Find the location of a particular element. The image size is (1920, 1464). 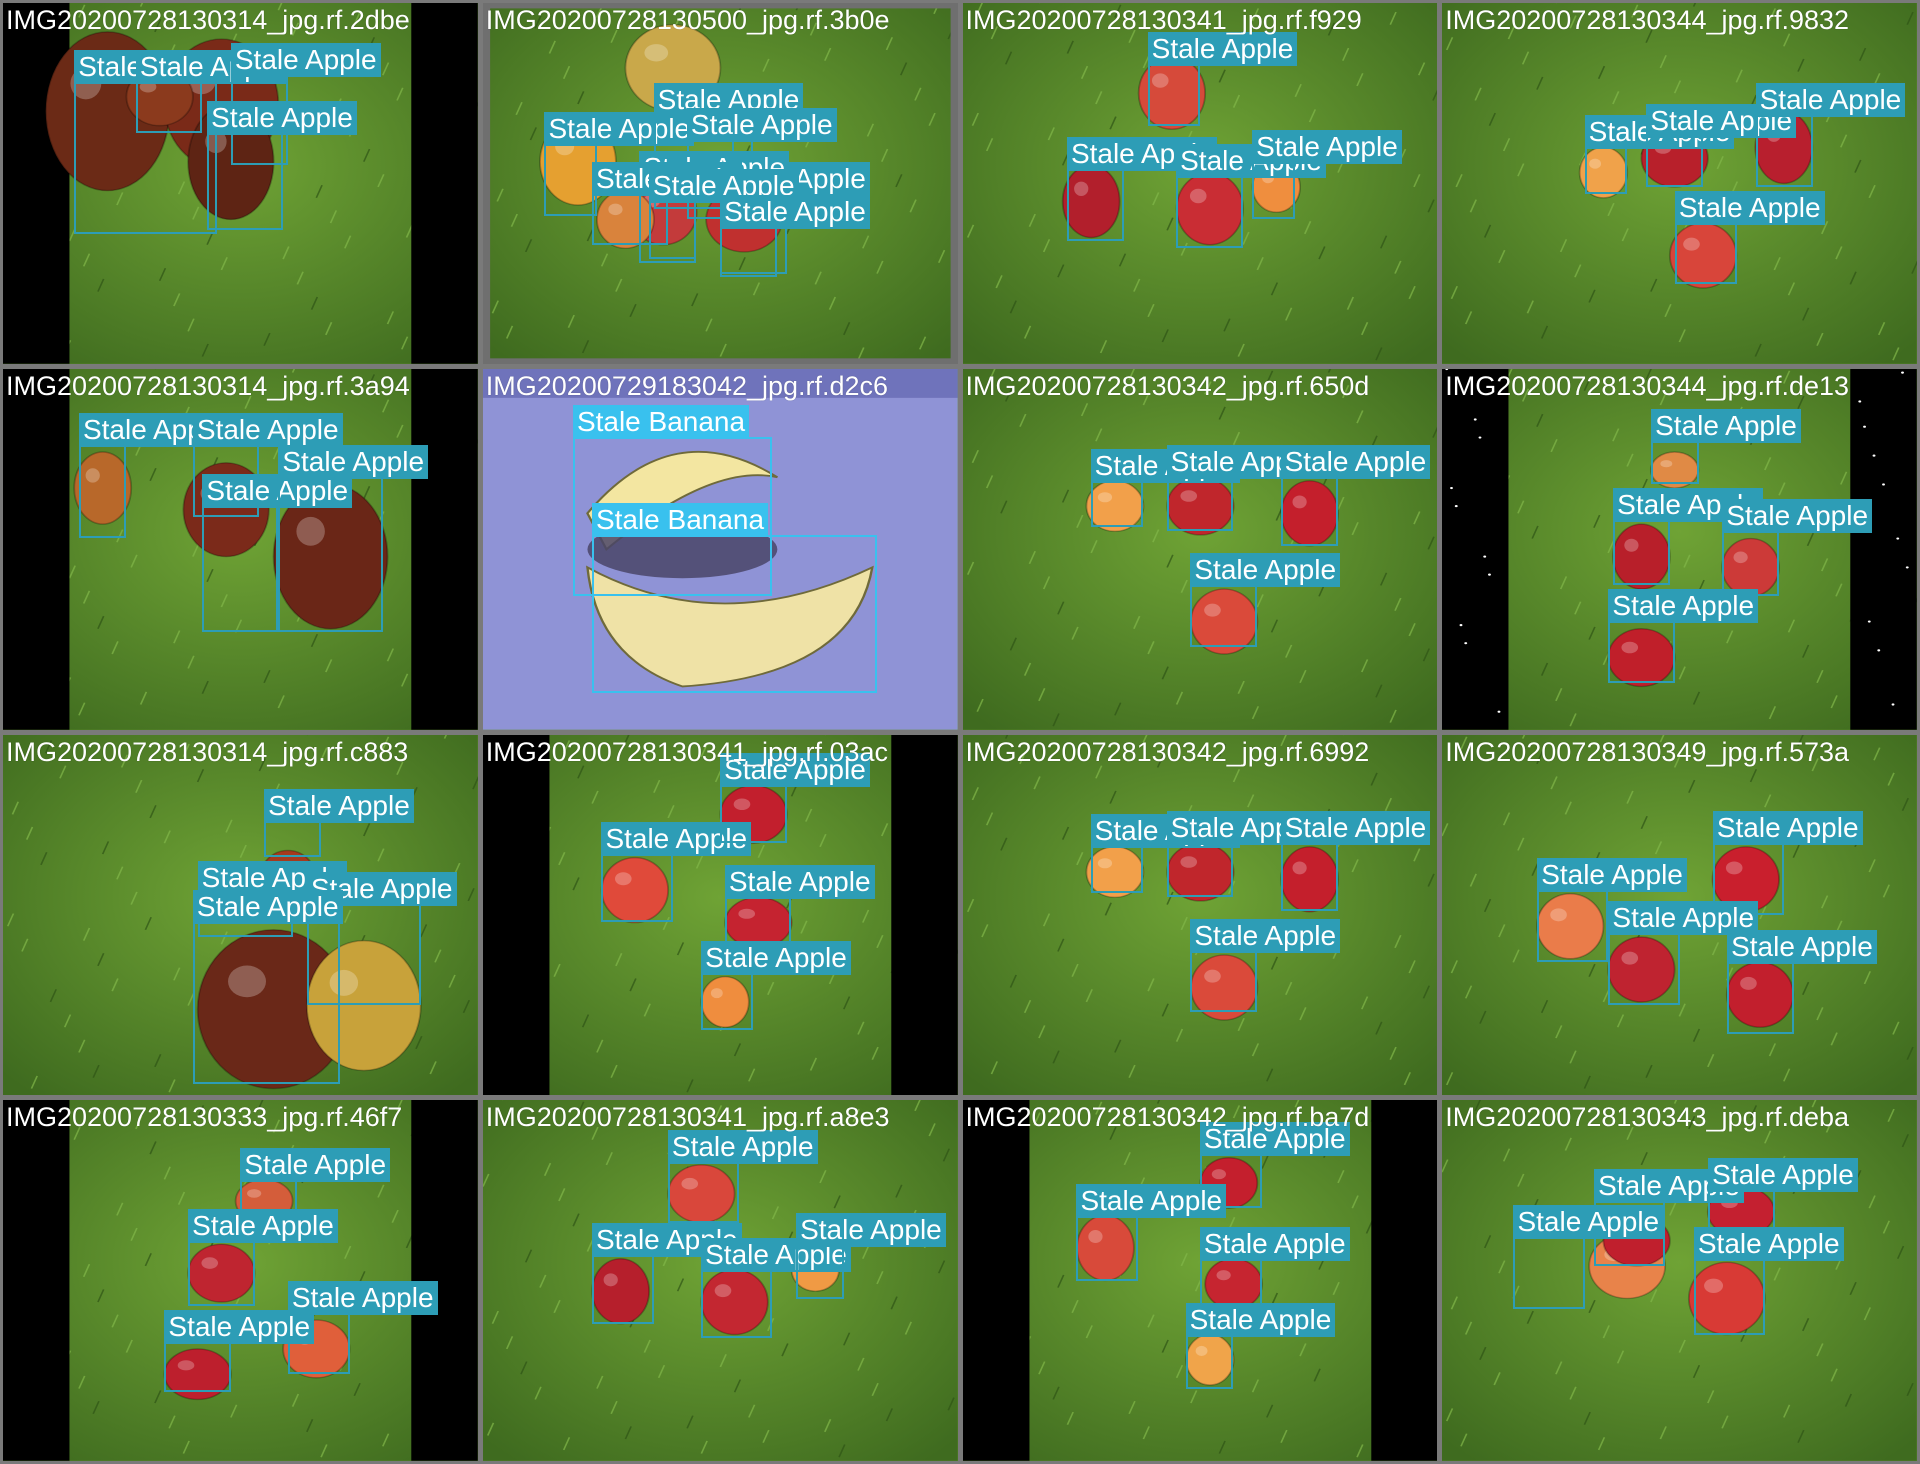

bounding-box: Stale Banana is located at coordinates (734, 598).